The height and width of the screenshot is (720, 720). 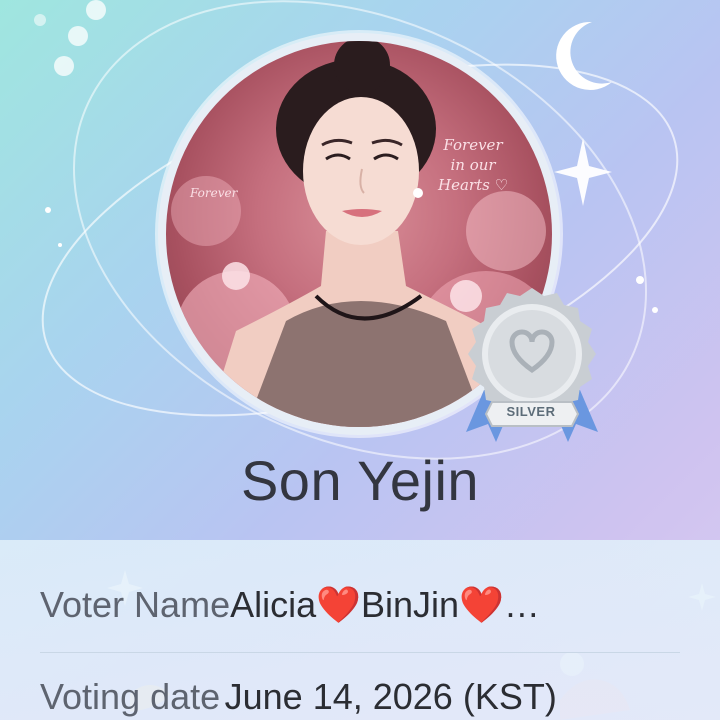 I want to click on idol-name: Son Yejin, so click(x=360, y=480).